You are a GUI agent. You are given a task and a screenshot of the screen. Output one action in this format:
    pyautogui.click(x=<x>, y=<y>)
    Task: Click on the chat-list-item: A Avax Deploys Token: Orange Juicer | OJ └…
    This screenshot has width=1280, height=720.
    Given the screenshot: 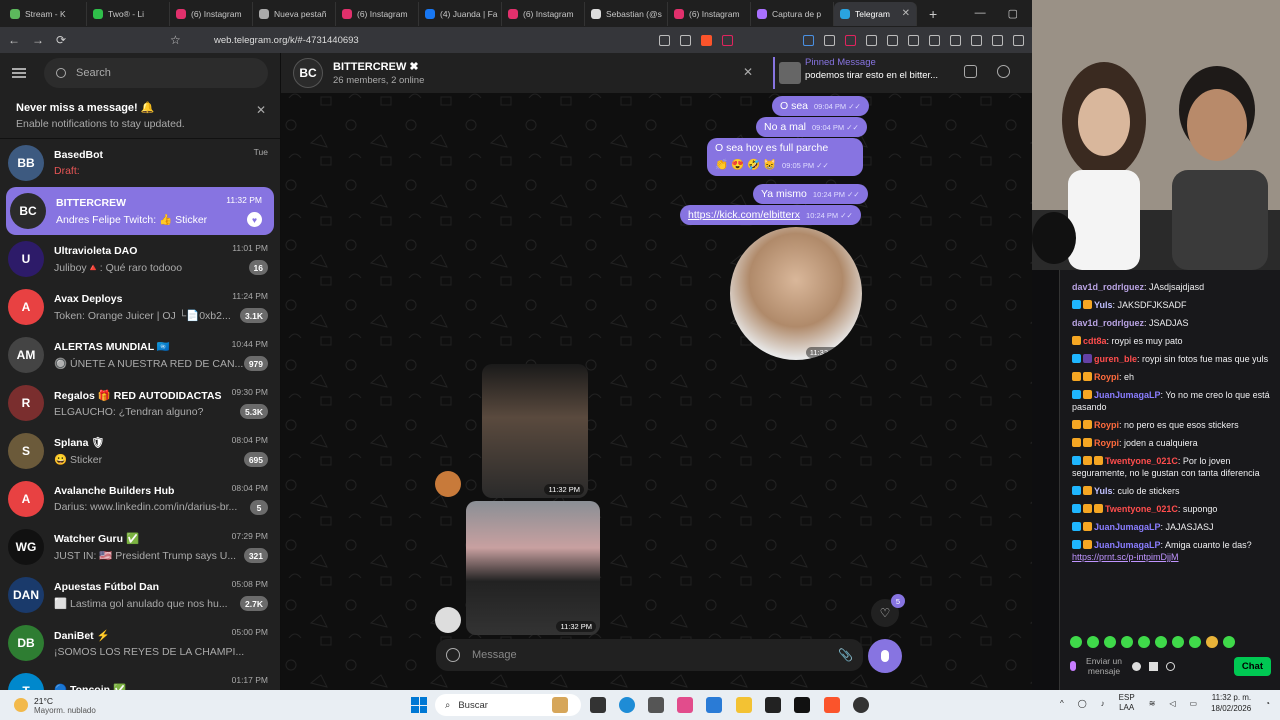 What is the action you would take?
    pyautogui.click(x=140, y=307)
    